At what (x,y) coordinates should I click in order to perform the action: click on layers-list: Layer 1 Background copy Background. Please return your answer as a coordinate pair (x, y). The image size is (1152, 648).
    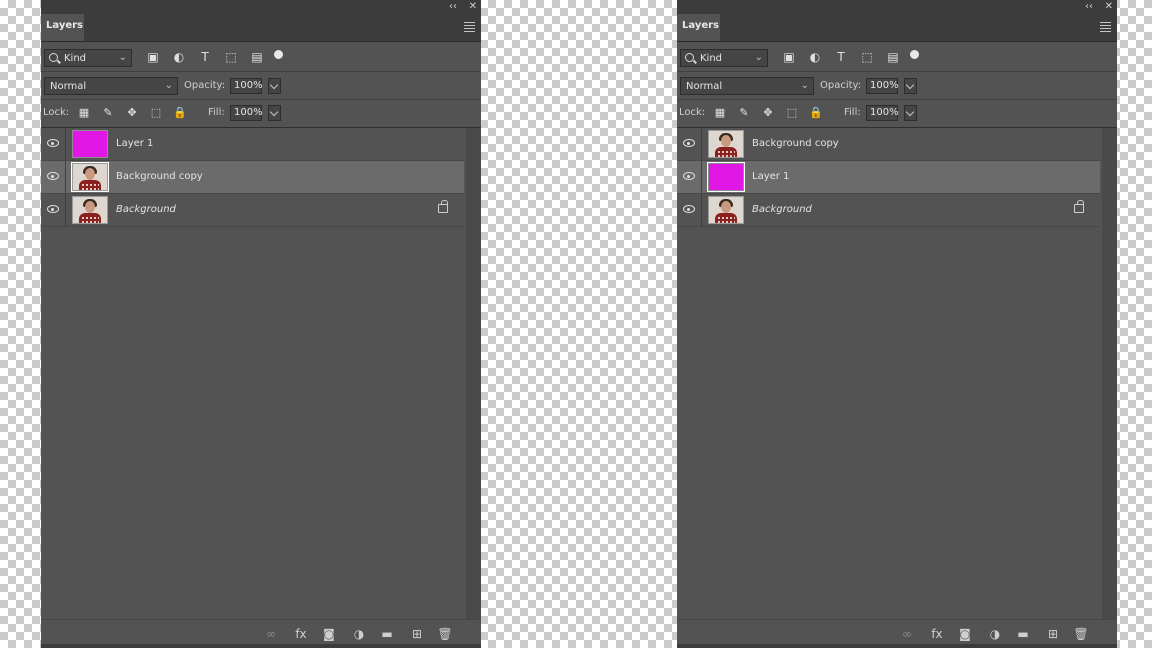
    Looking at the image, I should click on (252, 177).